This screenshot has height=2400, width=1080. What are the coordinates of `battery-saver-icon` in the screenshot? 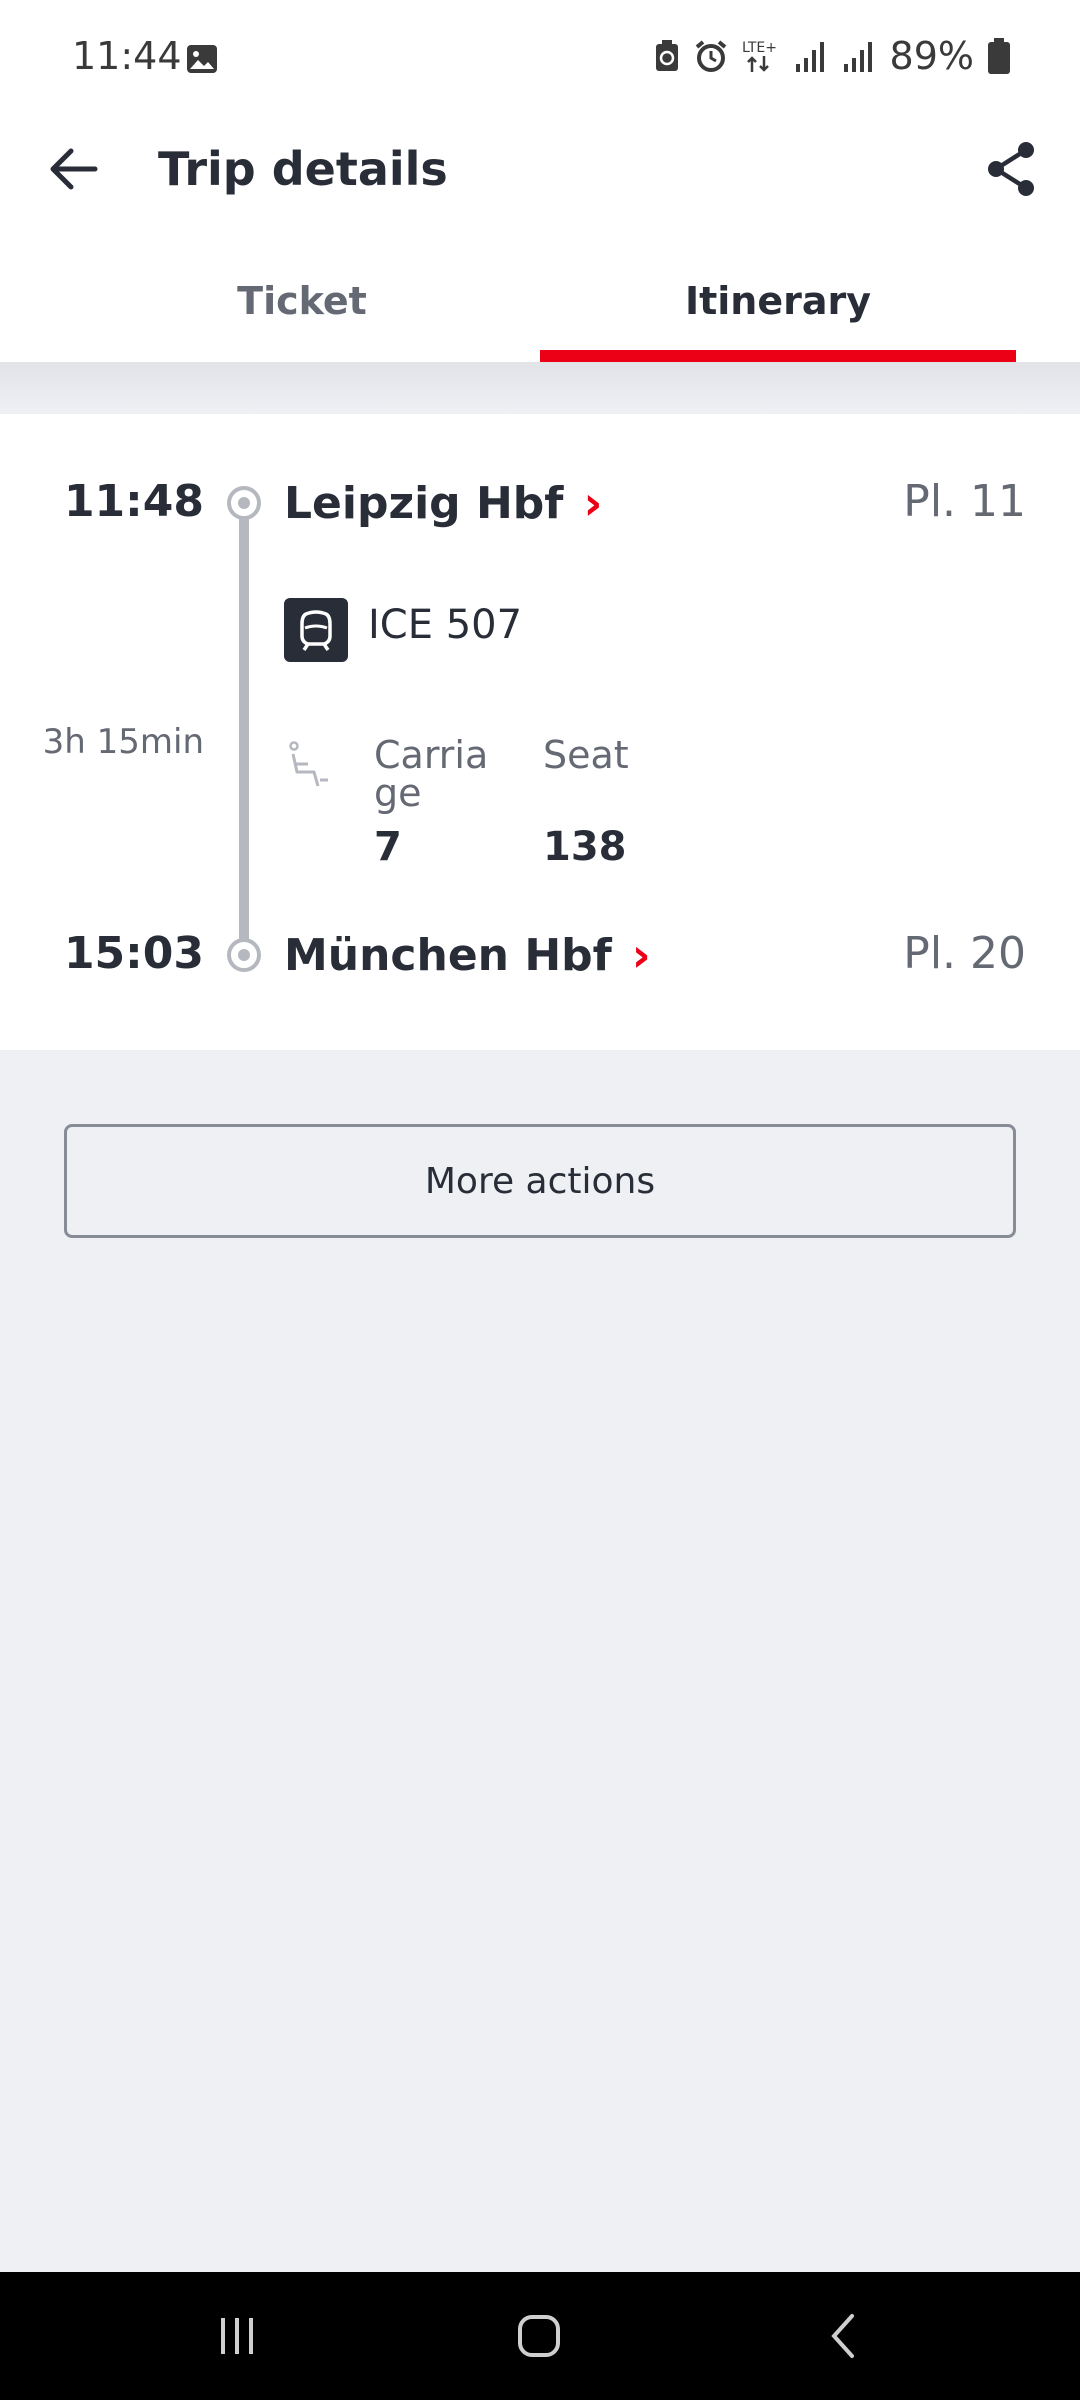 It's located at (666, 55).